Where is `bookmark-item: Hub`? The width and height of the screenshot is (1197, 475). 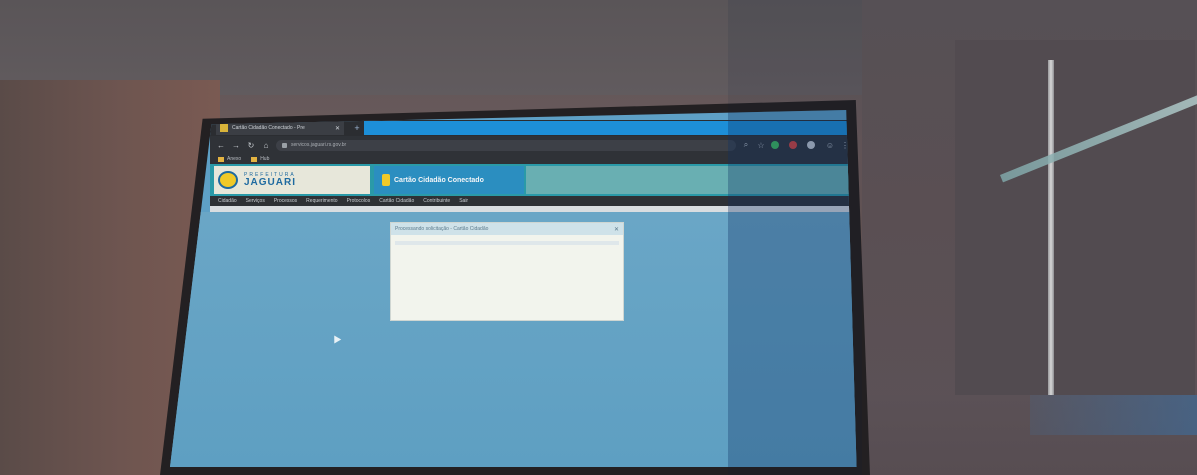
bookmark-item: Hub is located at coordinates (260, 159).